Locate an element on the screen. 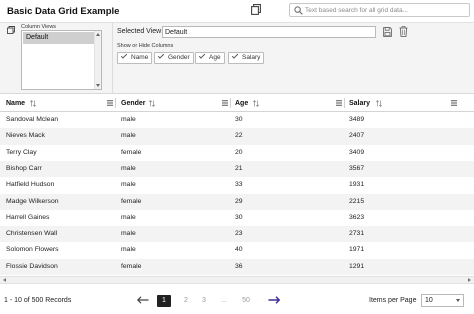  column-view-option-default: Default is located at coordinates (58, 38).